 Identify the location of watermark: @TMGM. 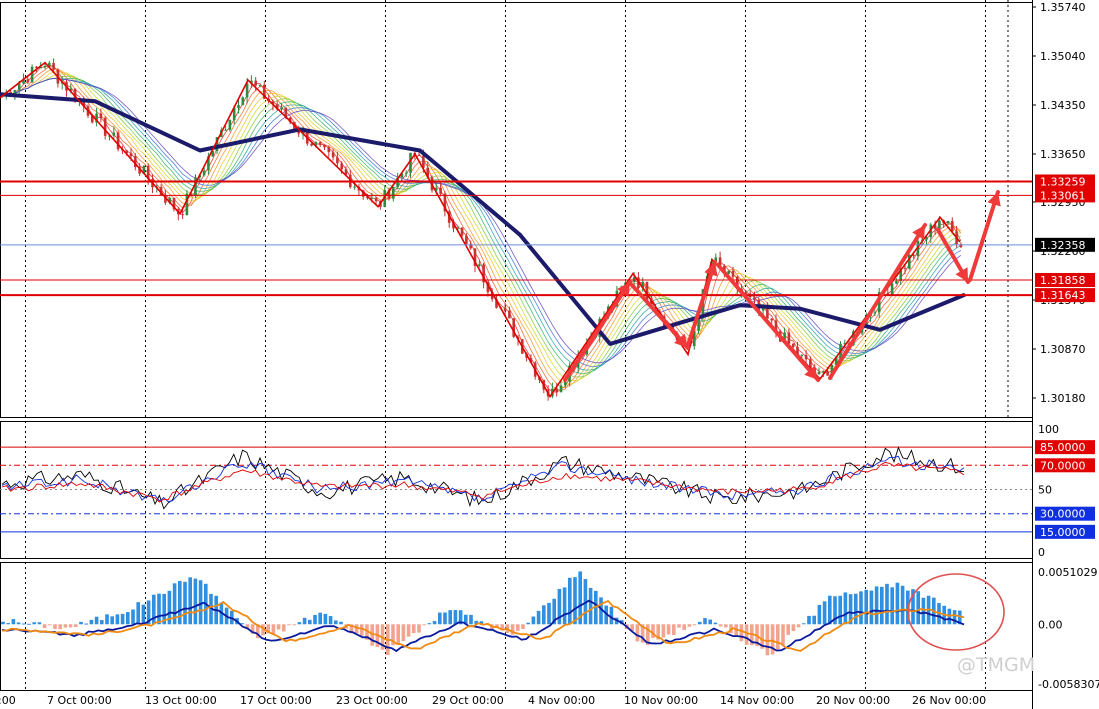
(996, 665).